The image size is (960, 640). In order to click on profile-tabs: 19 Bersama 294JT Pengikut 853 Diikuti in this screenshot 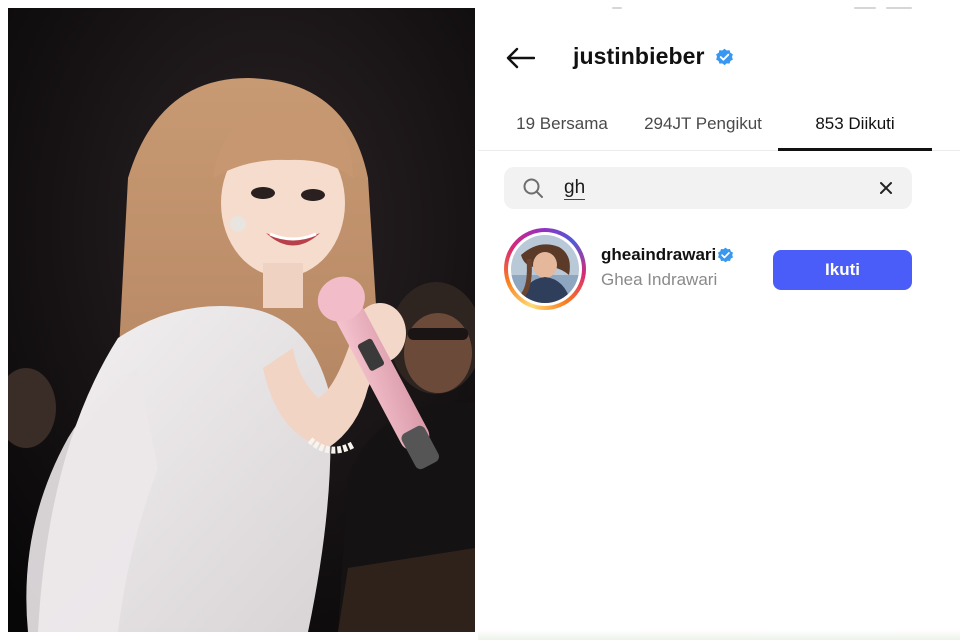, I will do `click(719, 127)`.